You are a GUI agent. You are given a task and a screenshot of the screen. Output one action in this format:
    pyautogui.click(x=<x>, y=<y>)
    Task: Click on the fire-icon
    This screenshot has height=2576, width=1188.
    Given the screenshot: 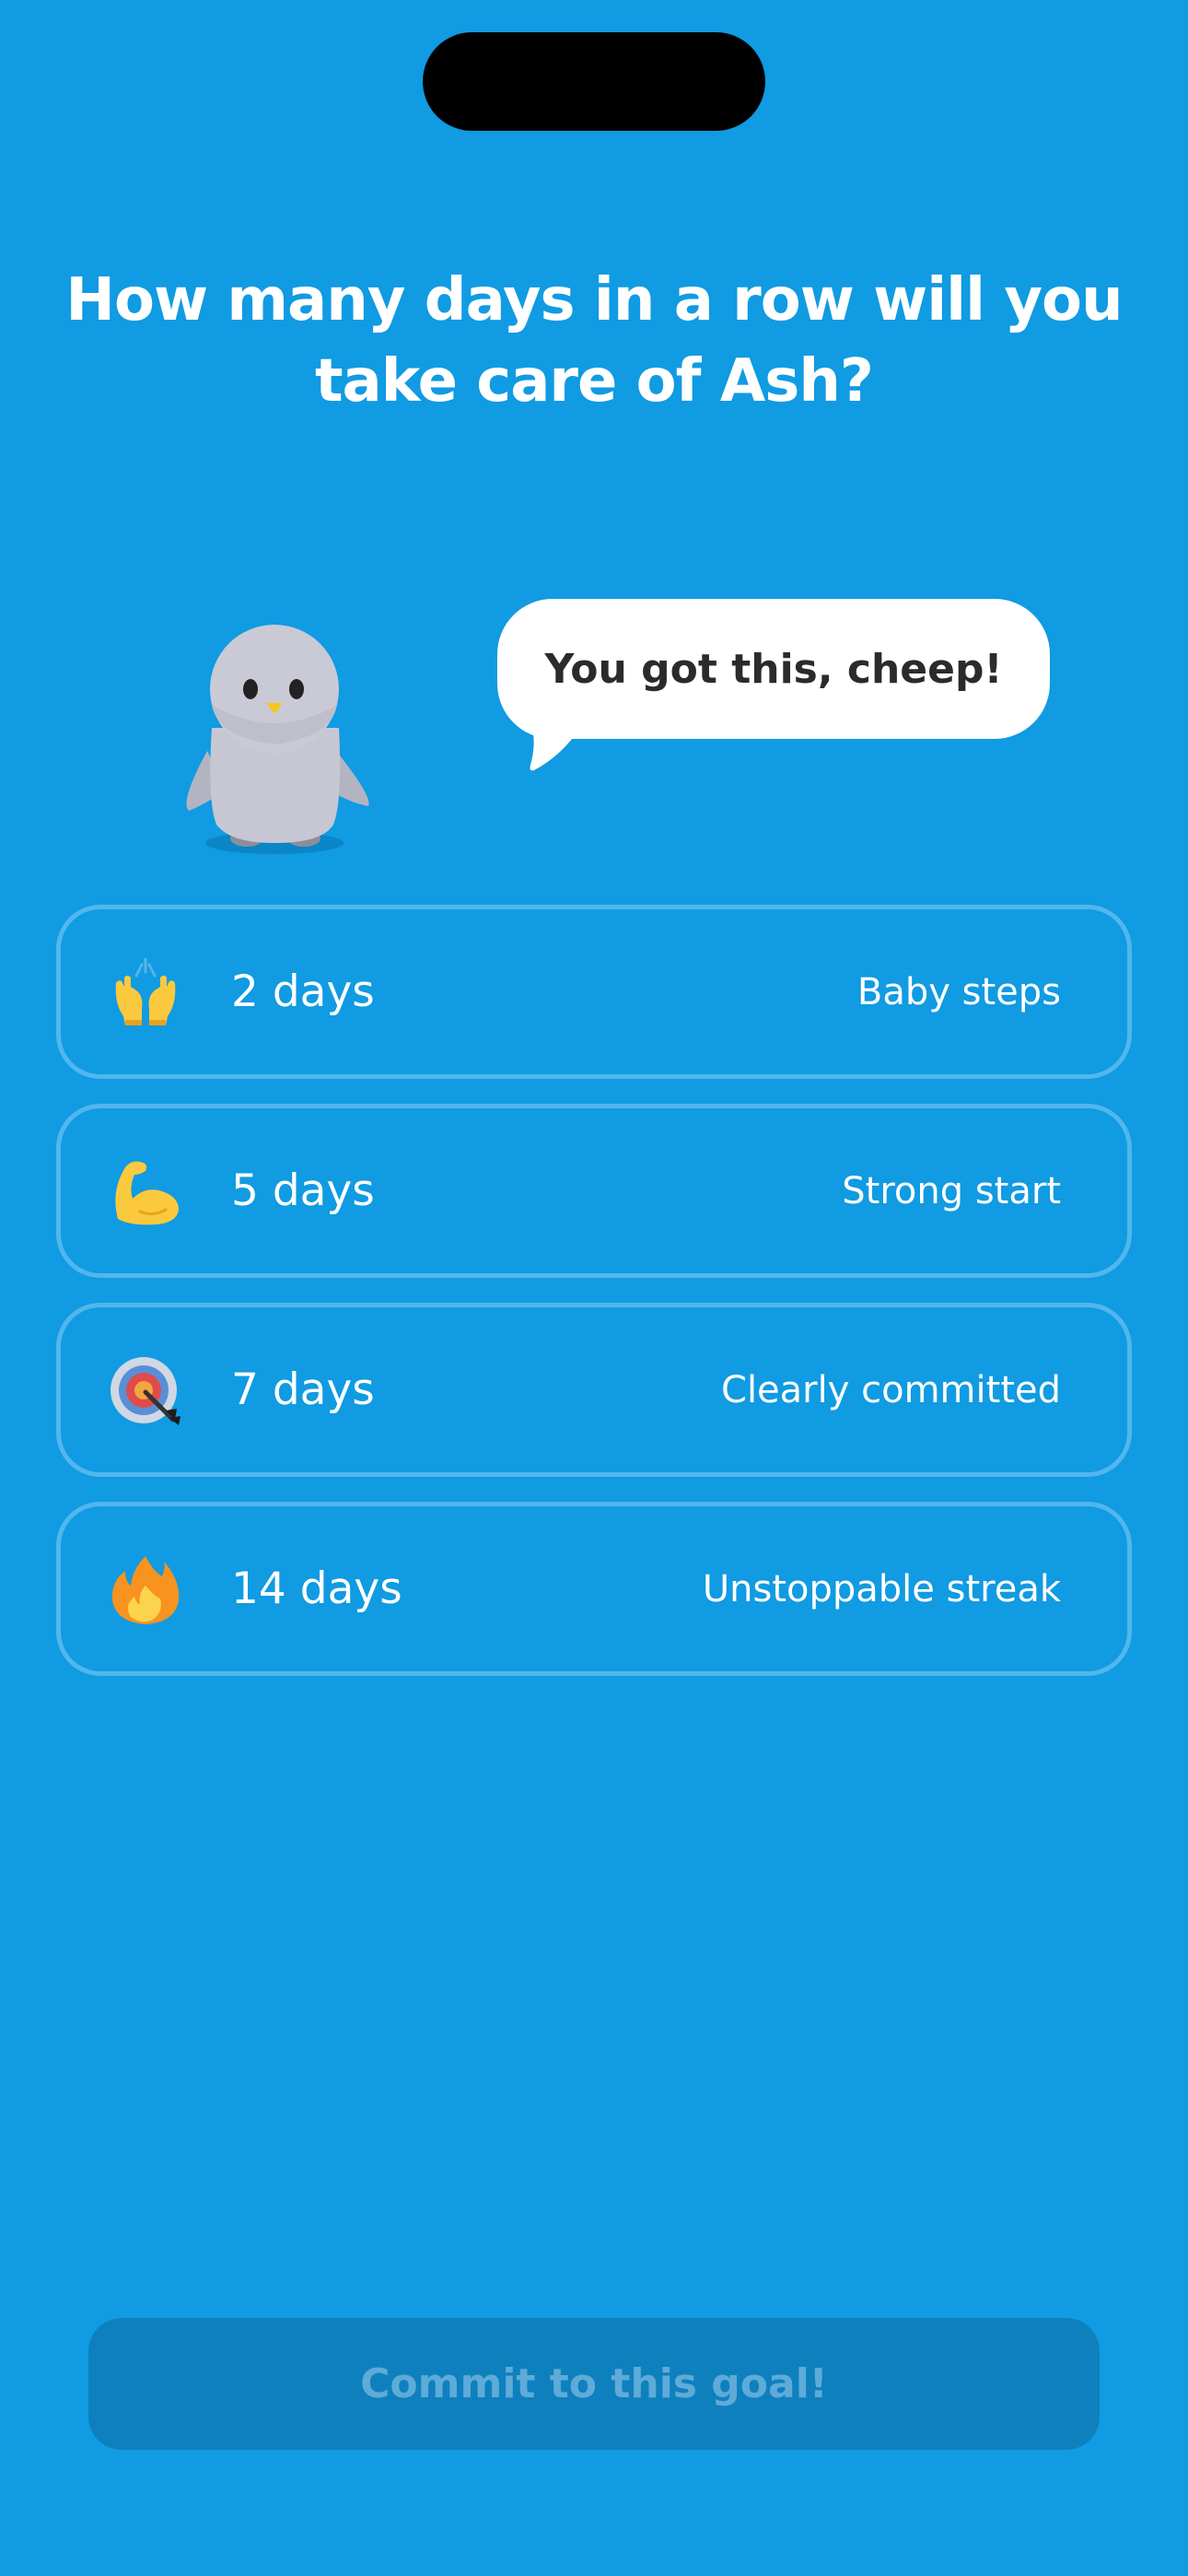 What is the action you would take?
    pyautogui.click(x=145, y=1589)
    